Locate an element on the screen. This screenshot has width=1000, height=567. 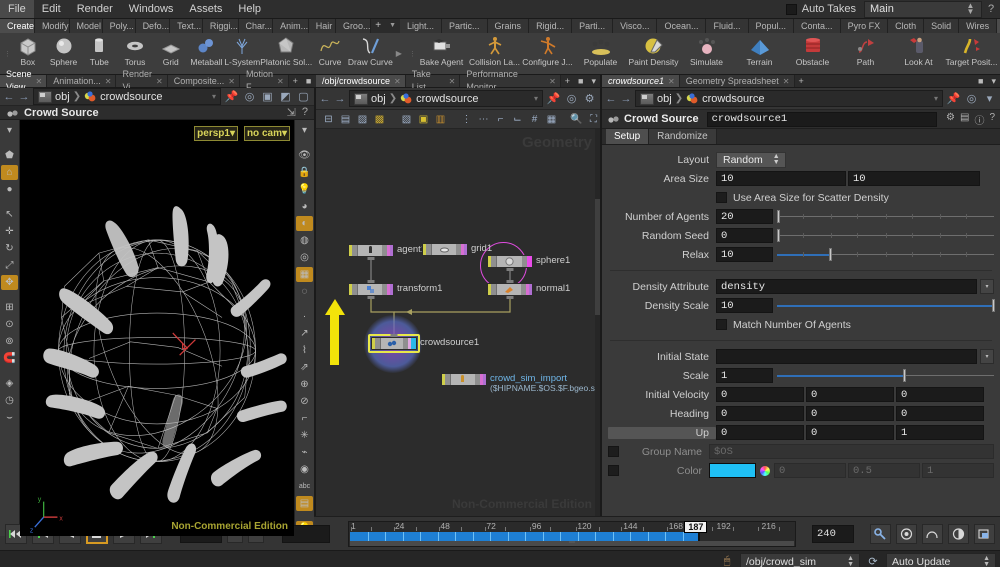
take-selector: Main ▲ ▼ is located at coordinates (923, 9).